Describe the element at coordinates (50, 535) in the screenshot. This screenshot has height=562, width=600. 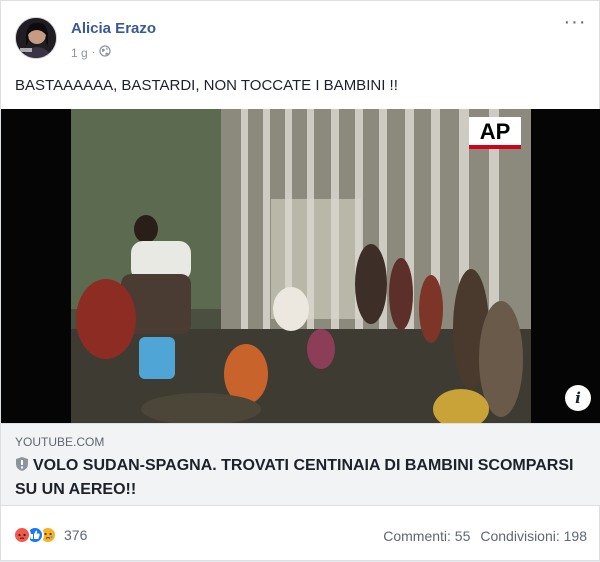
I see `reactions-summary: 376` at that location.